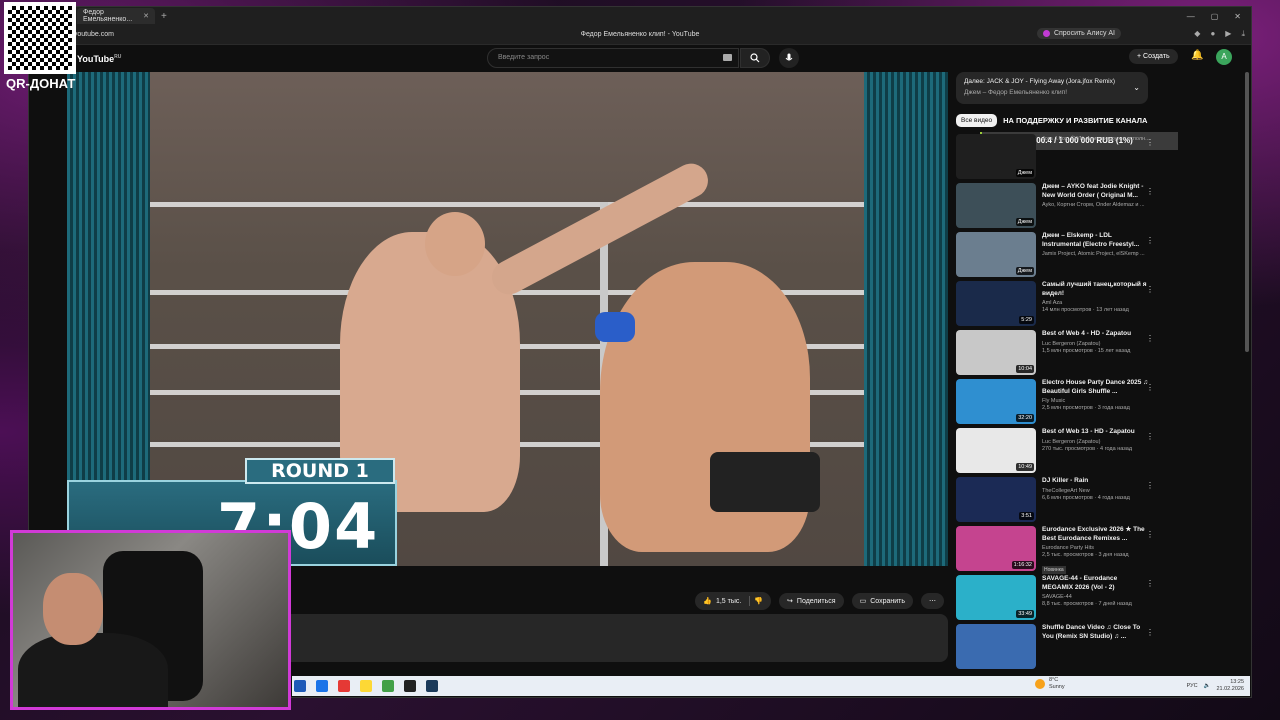 The width and height of the screenshot is (1280, 720). I want to click on clock: 13:25 21.02.2026, so click(1230, 686).